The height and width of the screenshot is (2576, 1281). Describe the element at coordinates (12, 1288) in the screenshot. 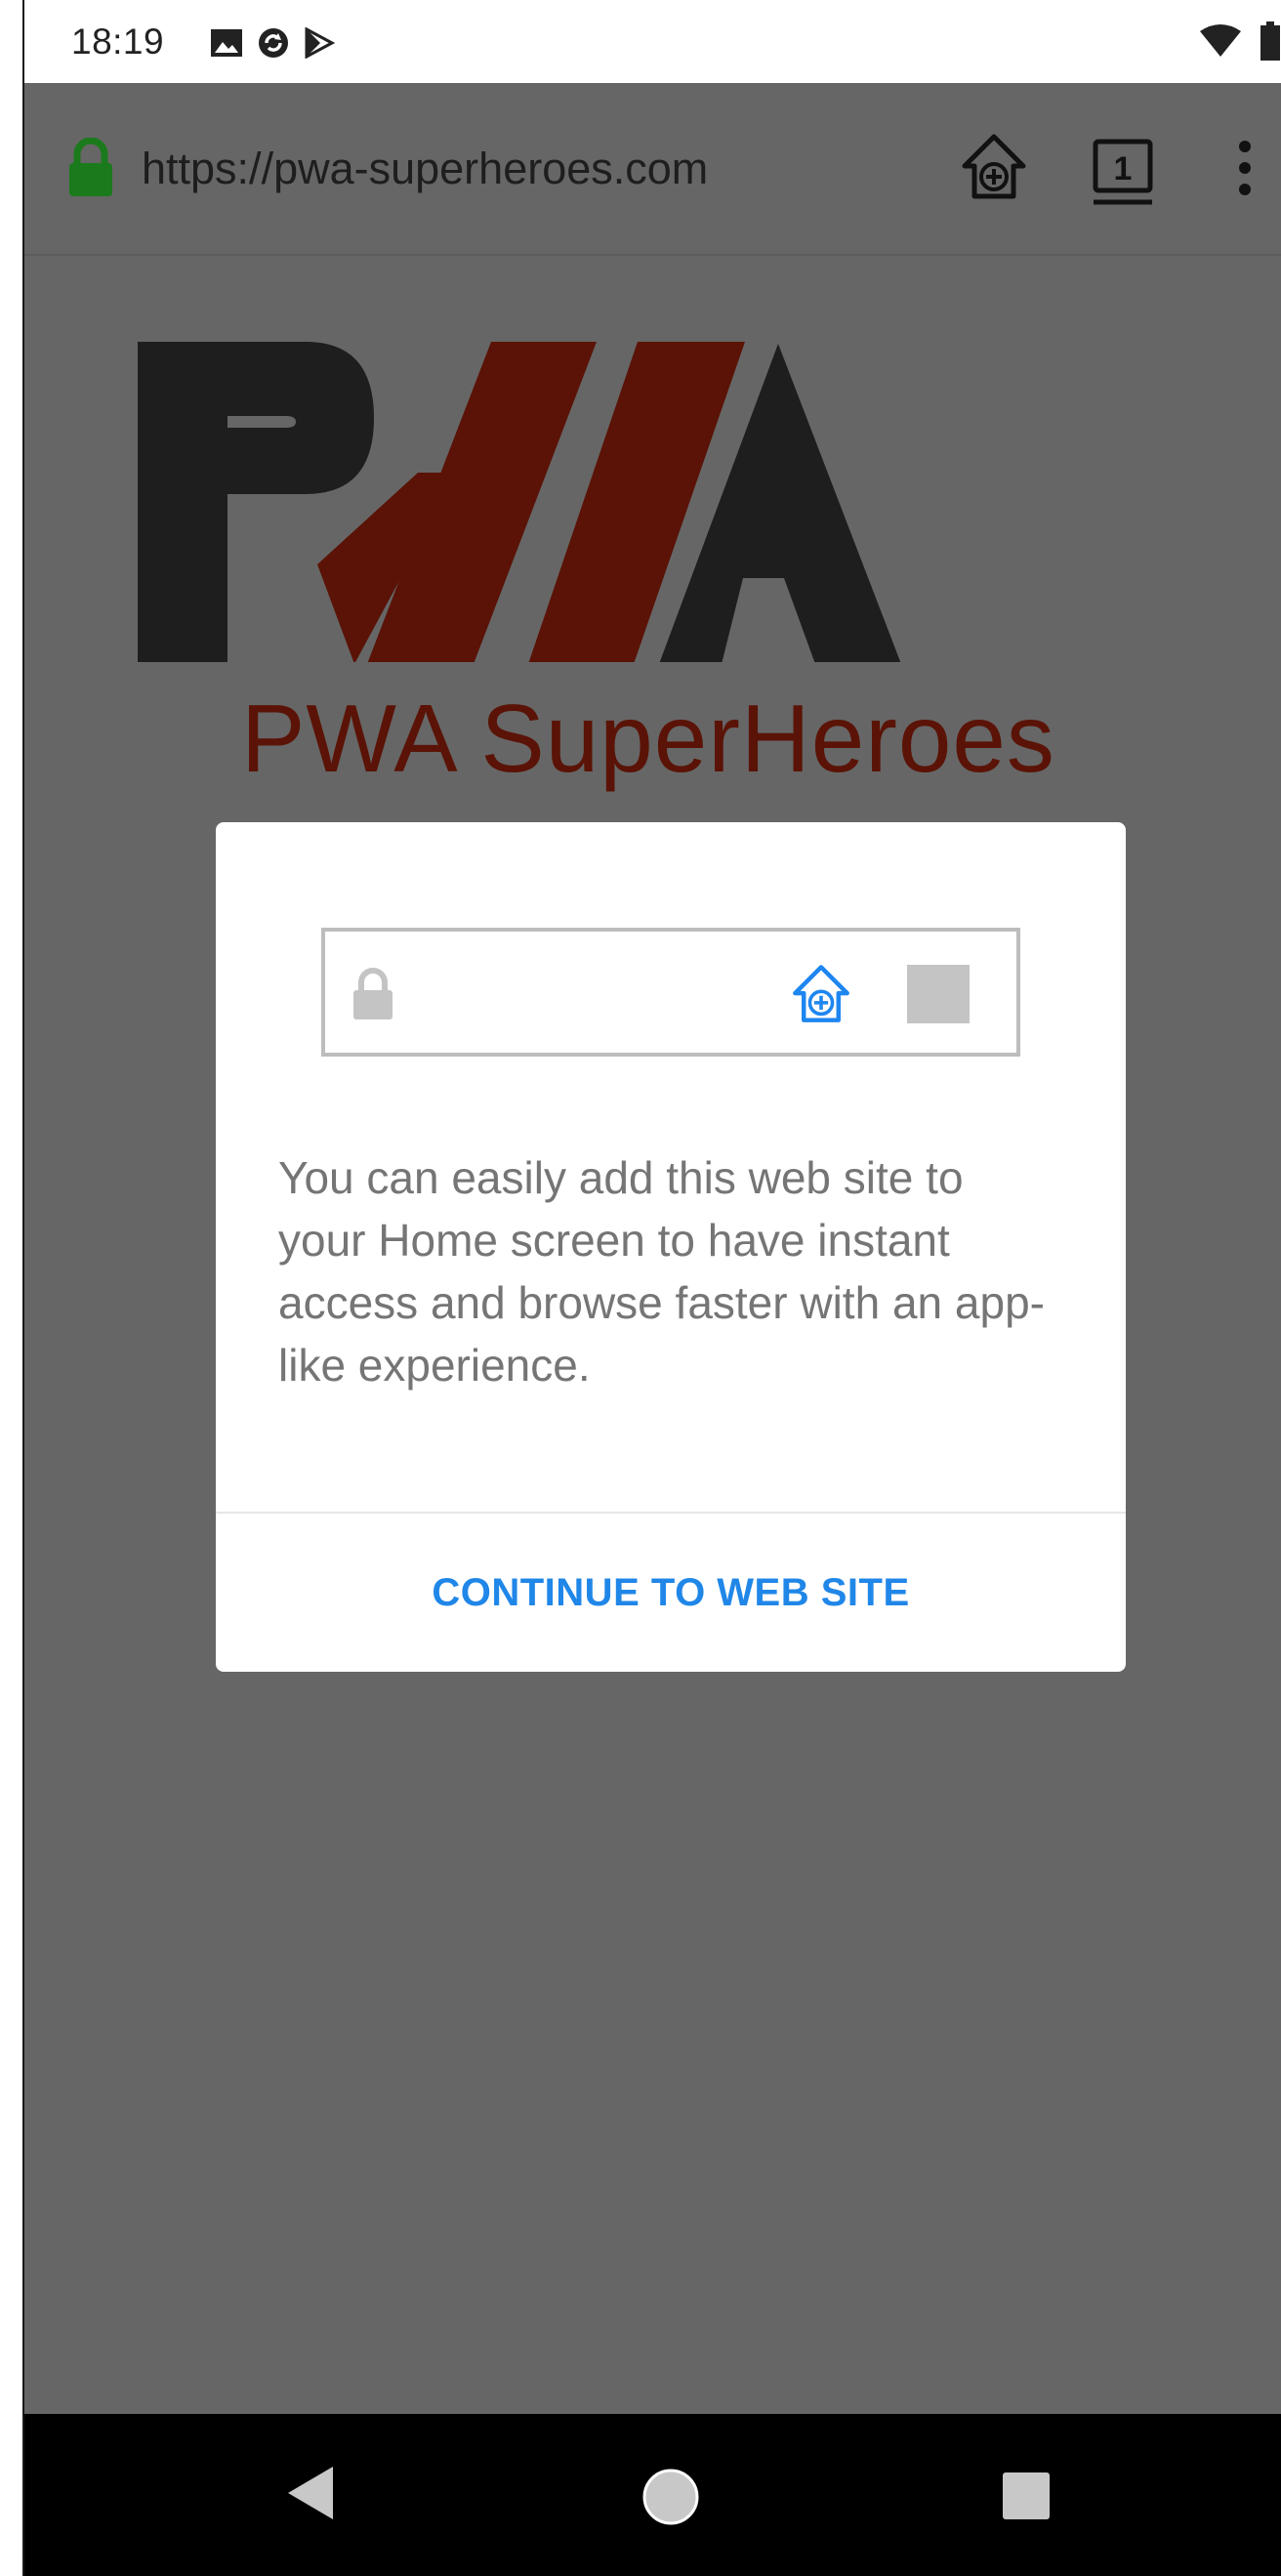

I see `device-frame-edge` at that location.